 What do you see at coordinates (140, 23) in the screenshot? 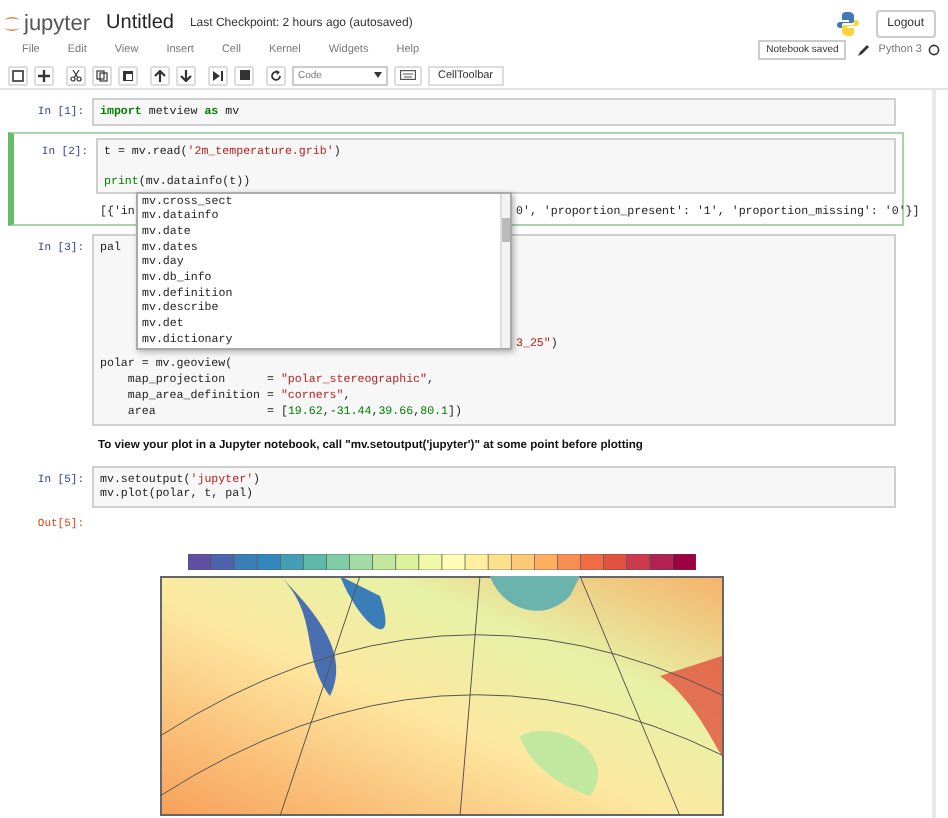
I see `notebook-title: Untitled` at bounding box center [140, 23].